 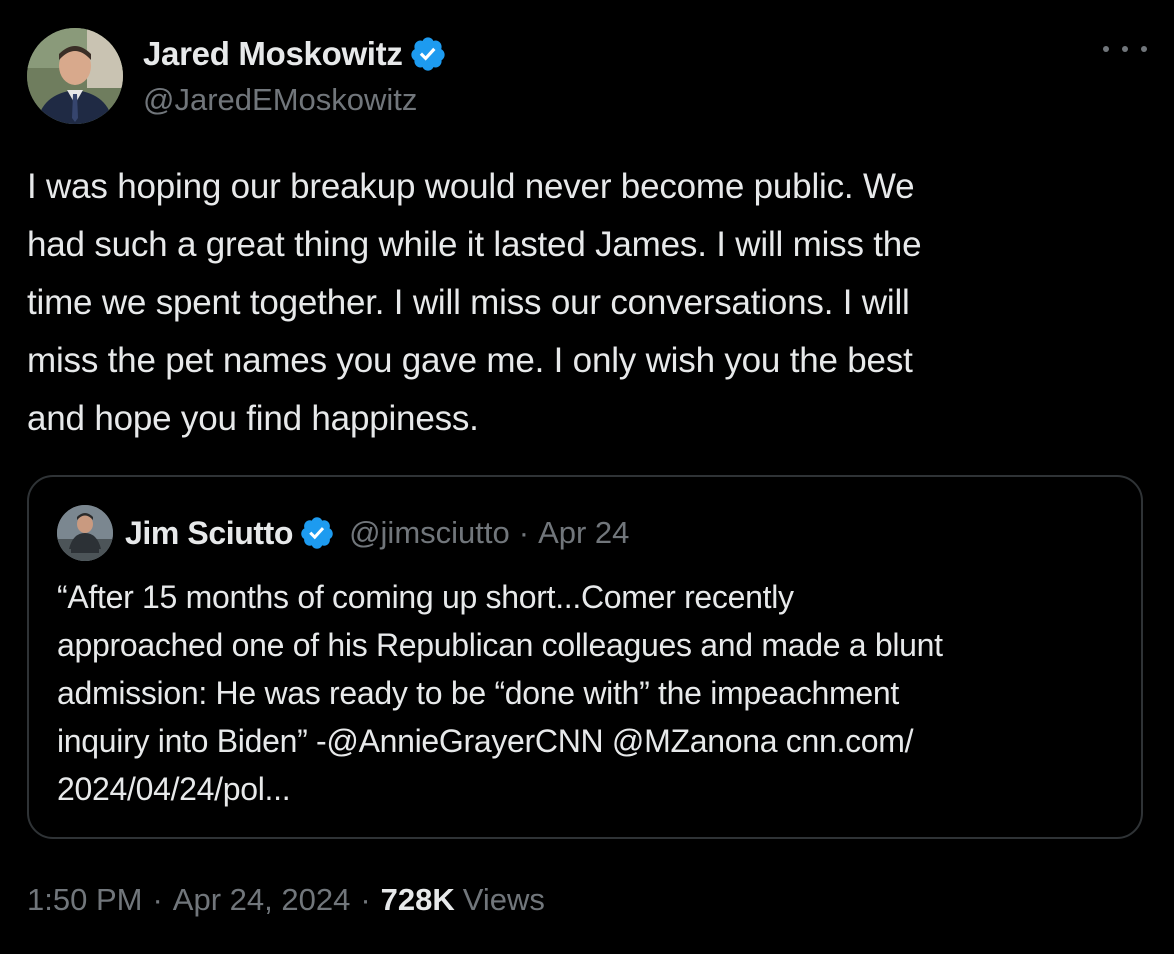 I want to click on tweet-time: 1:50 PM, so click(x=84, y=900).